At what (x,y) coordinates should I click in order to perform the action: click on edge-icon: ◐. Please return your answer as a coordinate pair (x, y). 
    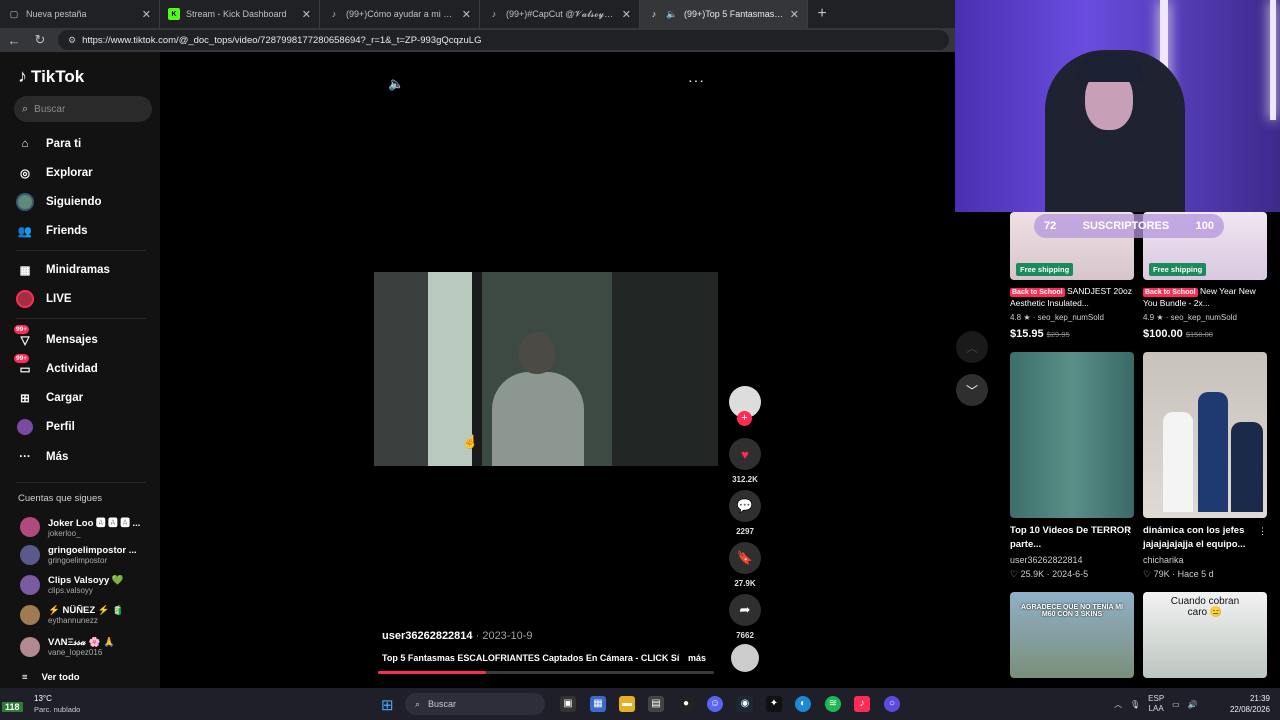
    Looking at the image, I should click on (803, 704).